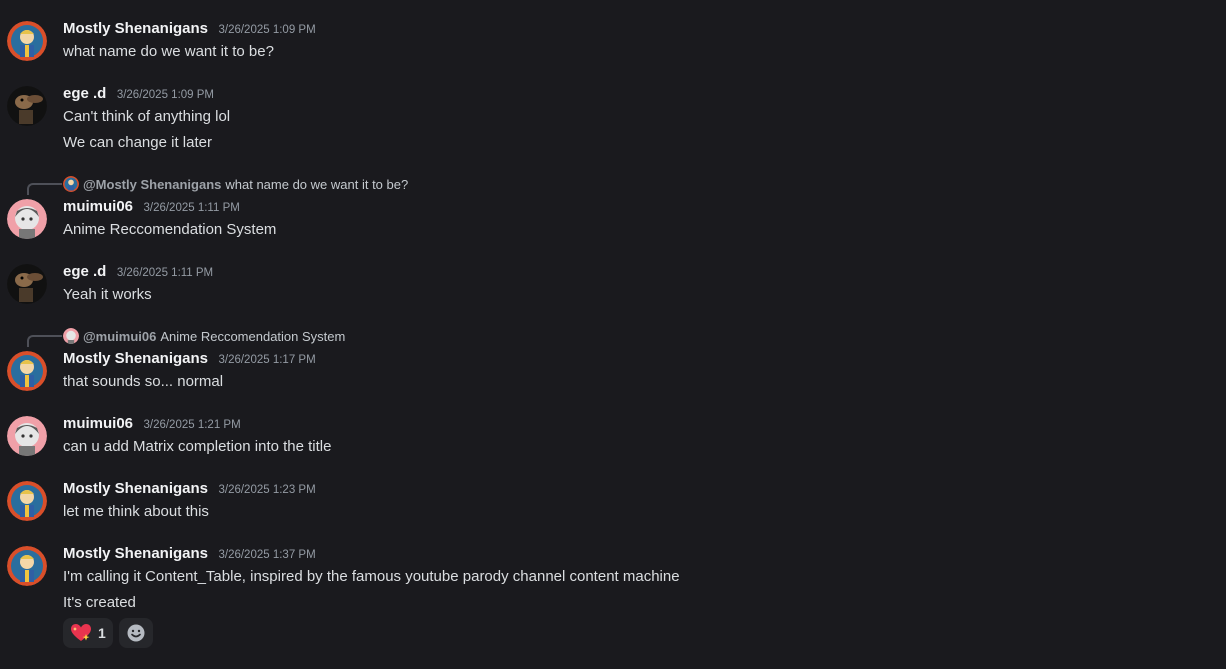 The height and width of the screenshot is (669, 1226). What do you see at coordinates (136, 511) in the screenshot?
I see `message-text: let me think about this` at bounding box center [136, 511].